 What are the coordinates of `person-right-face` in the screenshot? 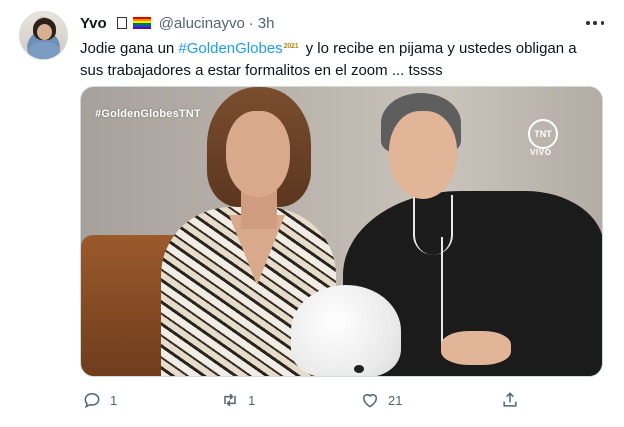 It's located at (423, 155).